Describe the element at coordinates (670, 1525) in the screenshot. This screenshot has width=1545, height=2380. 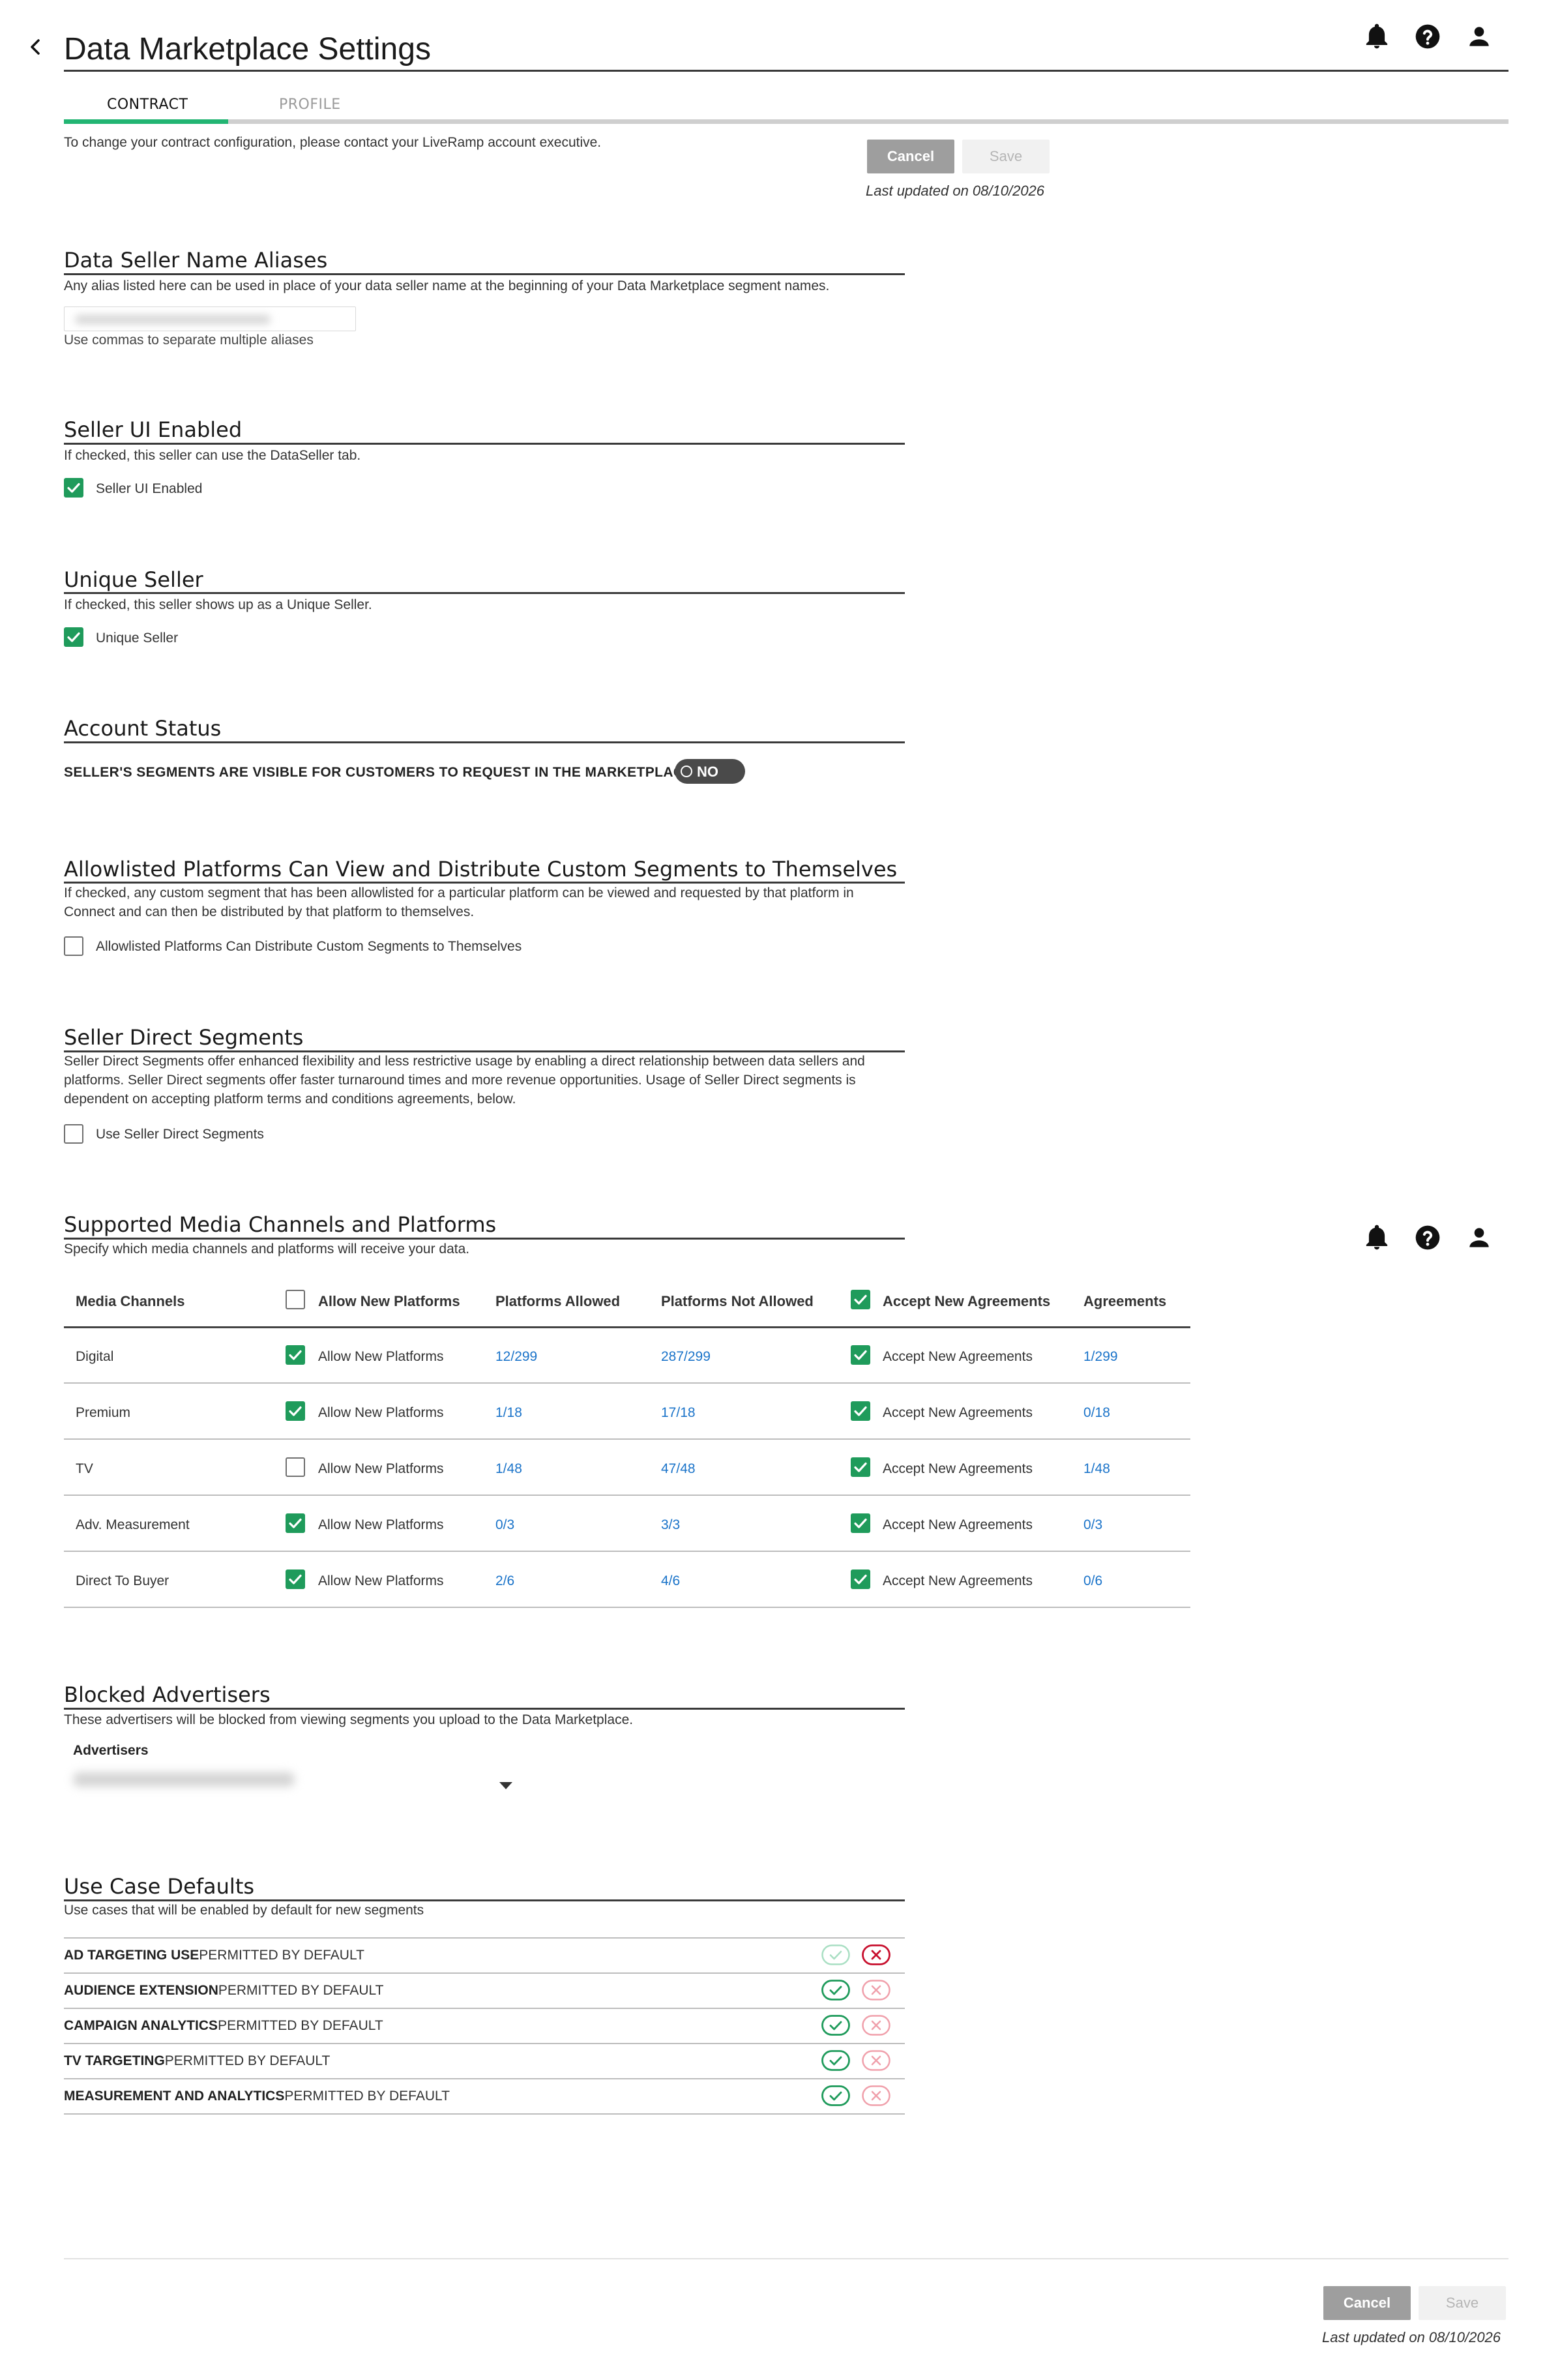
I see `row-platforms-not-allowed-link: 3/3` at that location.